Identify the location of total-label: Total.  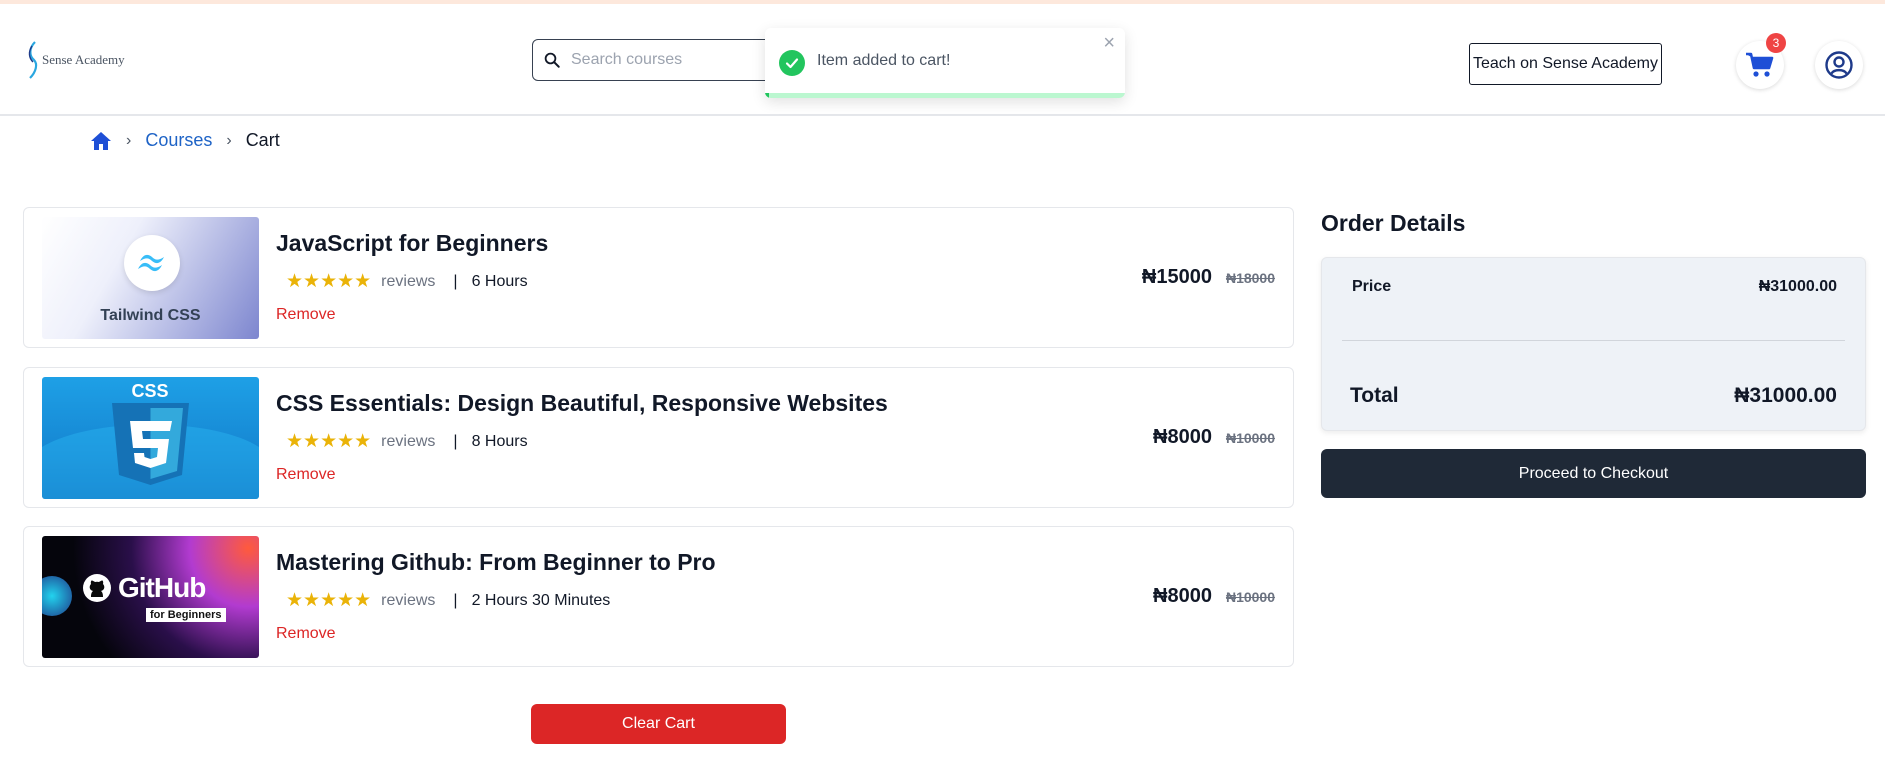
(1374, 395).